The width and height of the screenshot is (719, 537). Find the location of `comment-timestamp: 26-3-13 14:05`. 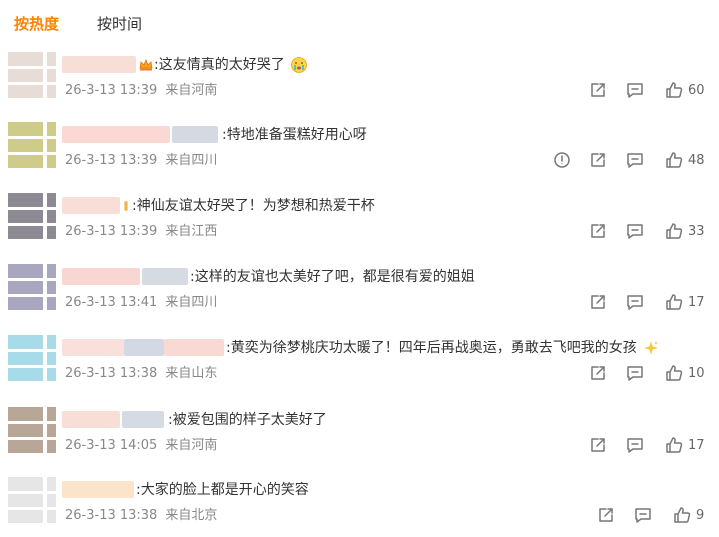

comment-timestamp: 26-3-13 14:05 is located at coordinates (111, 445).